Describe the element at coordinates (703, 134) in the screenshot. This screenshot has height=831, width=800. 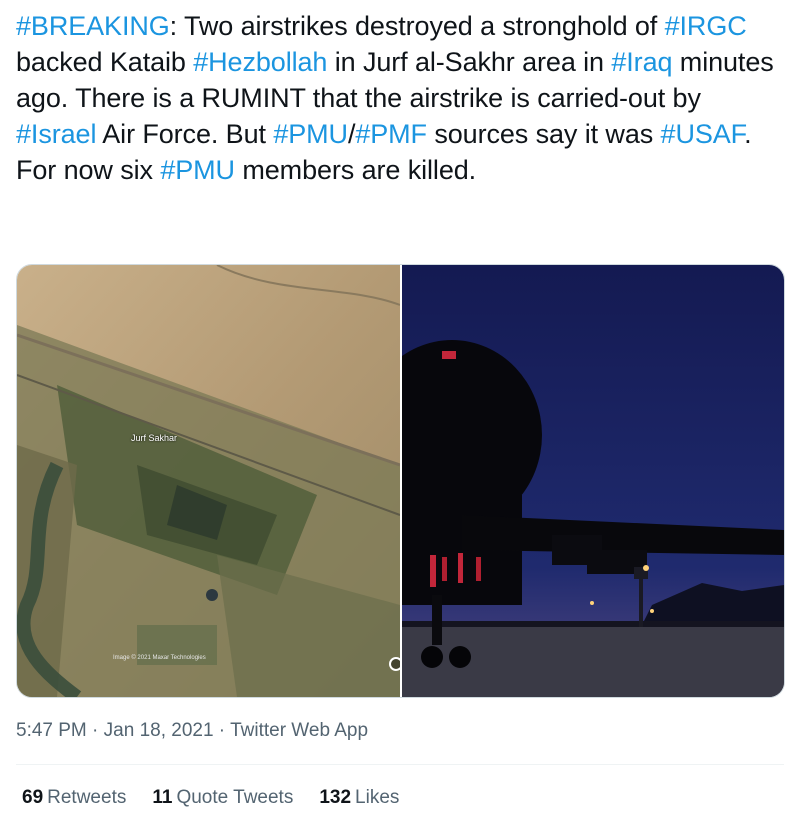
I see `hashtag-link: #USAF` at that location.